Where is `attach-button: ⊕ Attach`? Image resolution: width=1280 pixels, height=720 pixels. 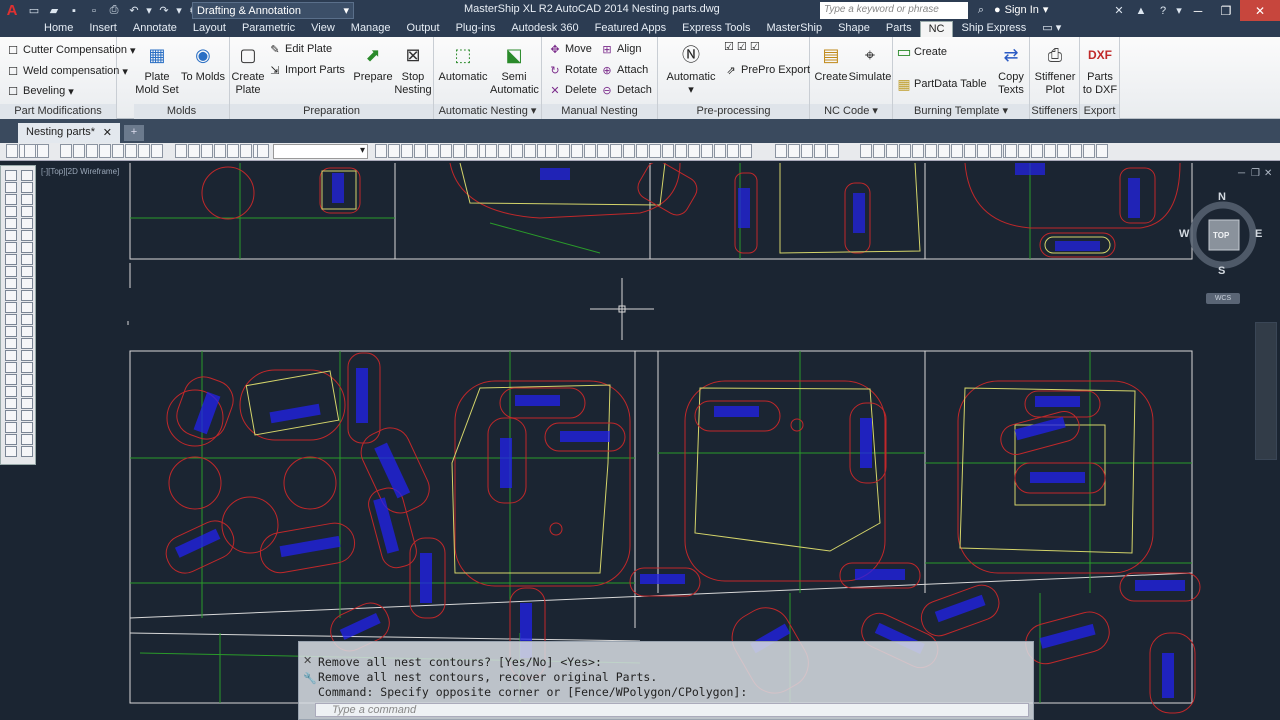 attach-button: ⊕ Attach is located at coordinates (624, 70).